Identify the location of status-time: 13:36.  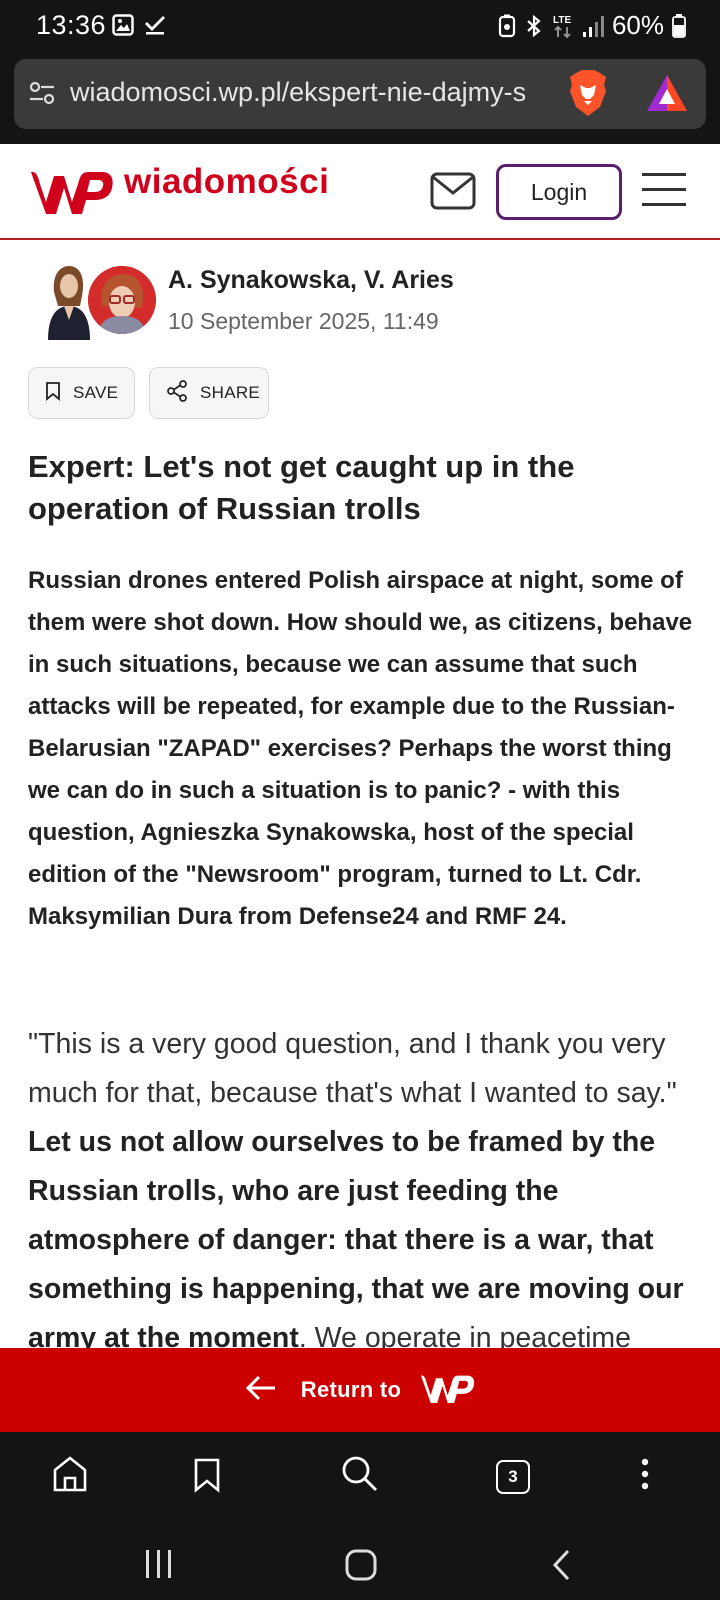
(71, 25).